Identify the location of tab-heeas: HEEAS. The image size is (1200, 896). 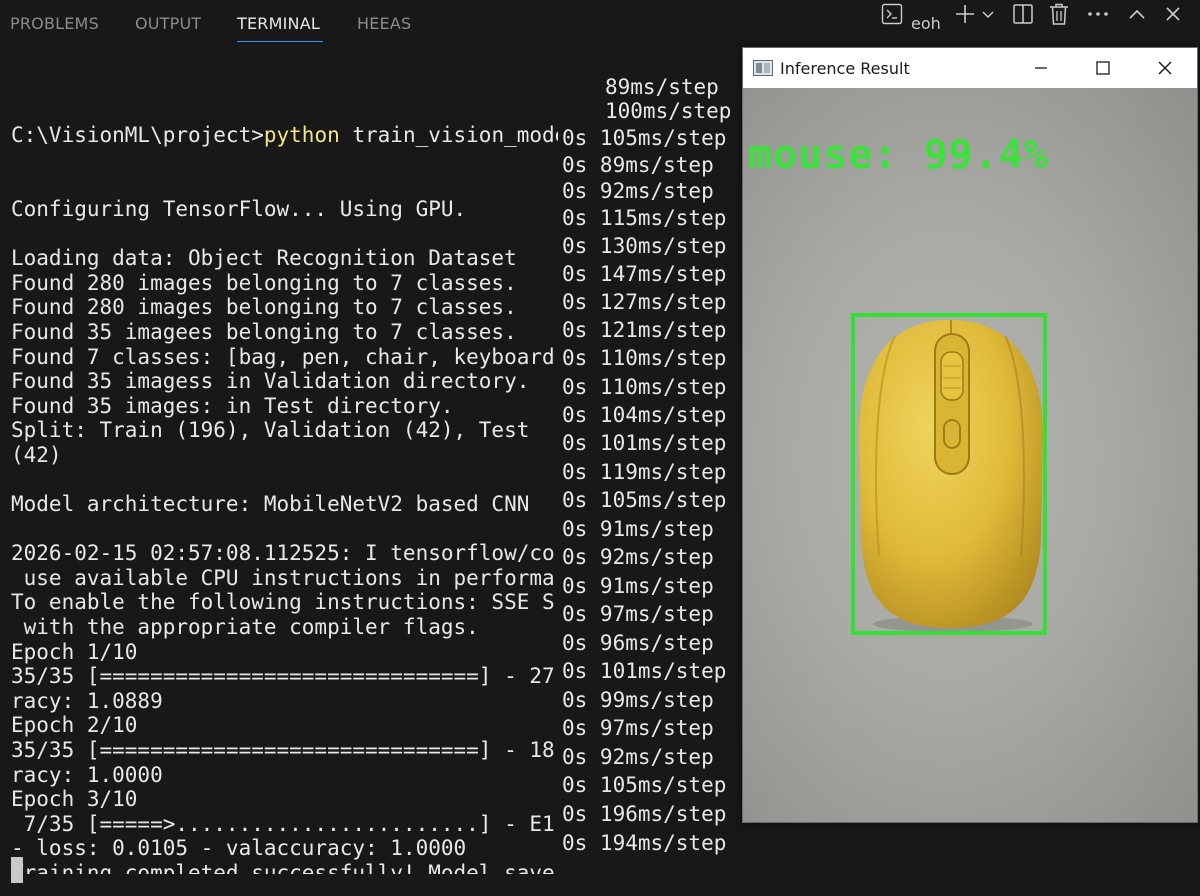
(384, 23).